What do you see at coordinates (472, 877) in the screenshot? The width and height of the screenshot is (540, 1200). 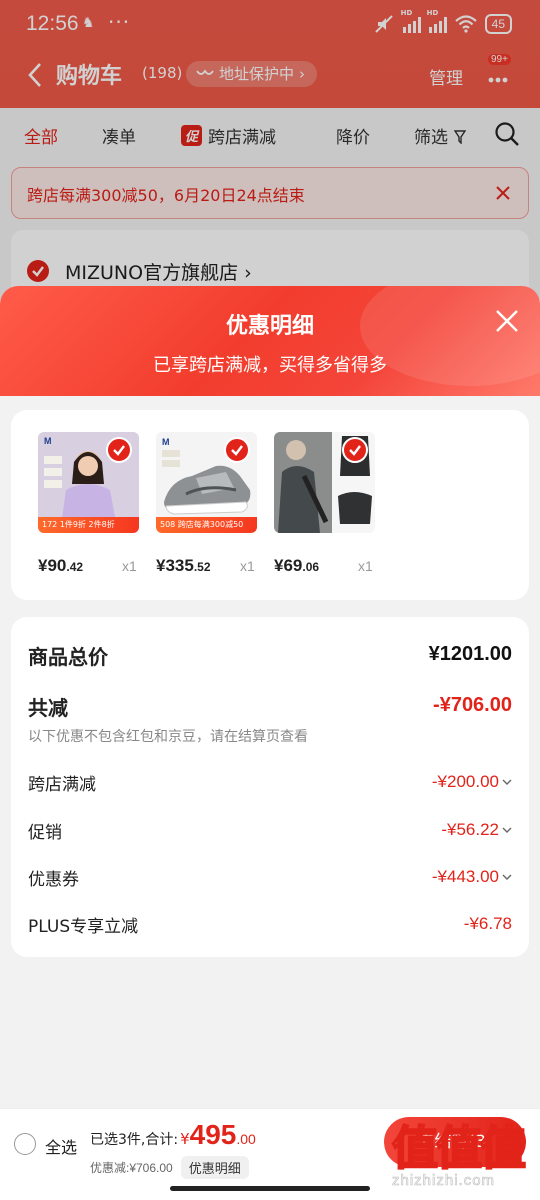 I see `discount-value-coupon: -¥443.00` at bounding box center [472, 877].